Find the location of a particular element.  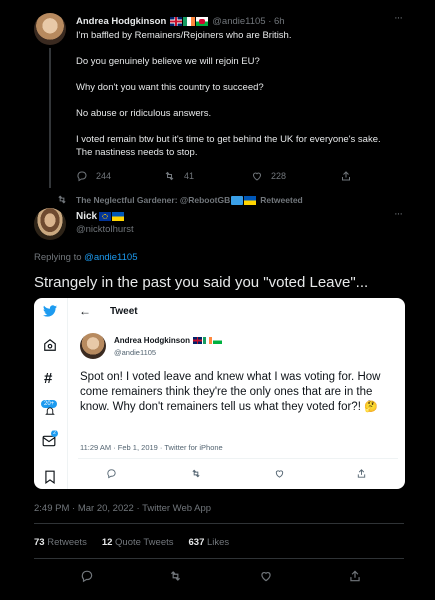

like-count: 228 is located at coordinates (279, 176).